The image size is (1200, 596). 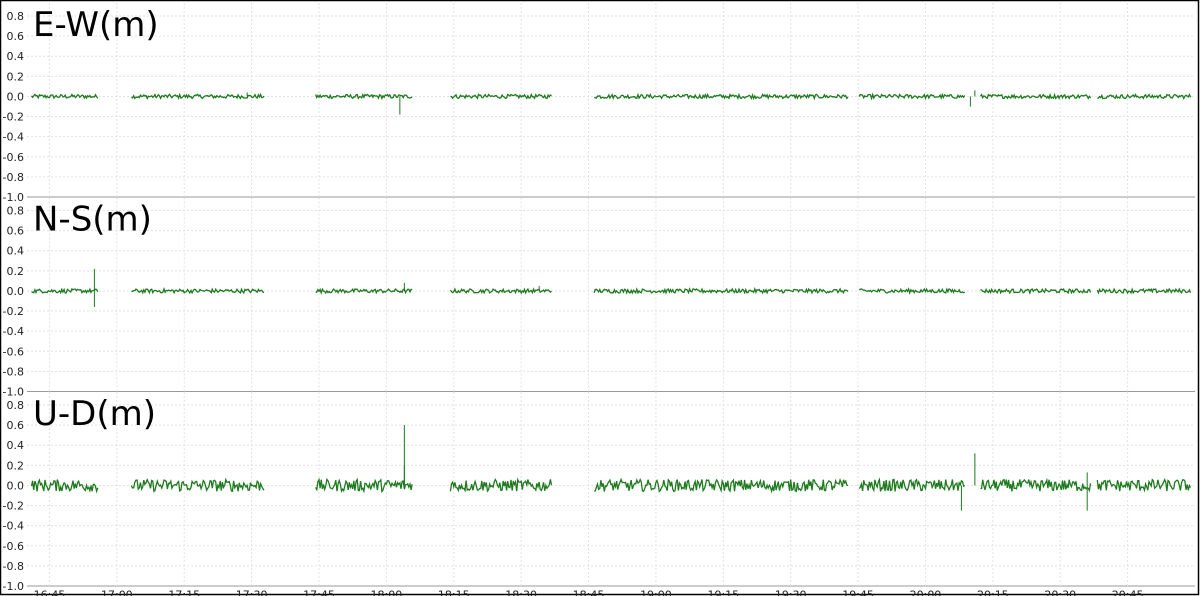 I want to click on x-tick-label: 18:15, so click(x=454, y=592).